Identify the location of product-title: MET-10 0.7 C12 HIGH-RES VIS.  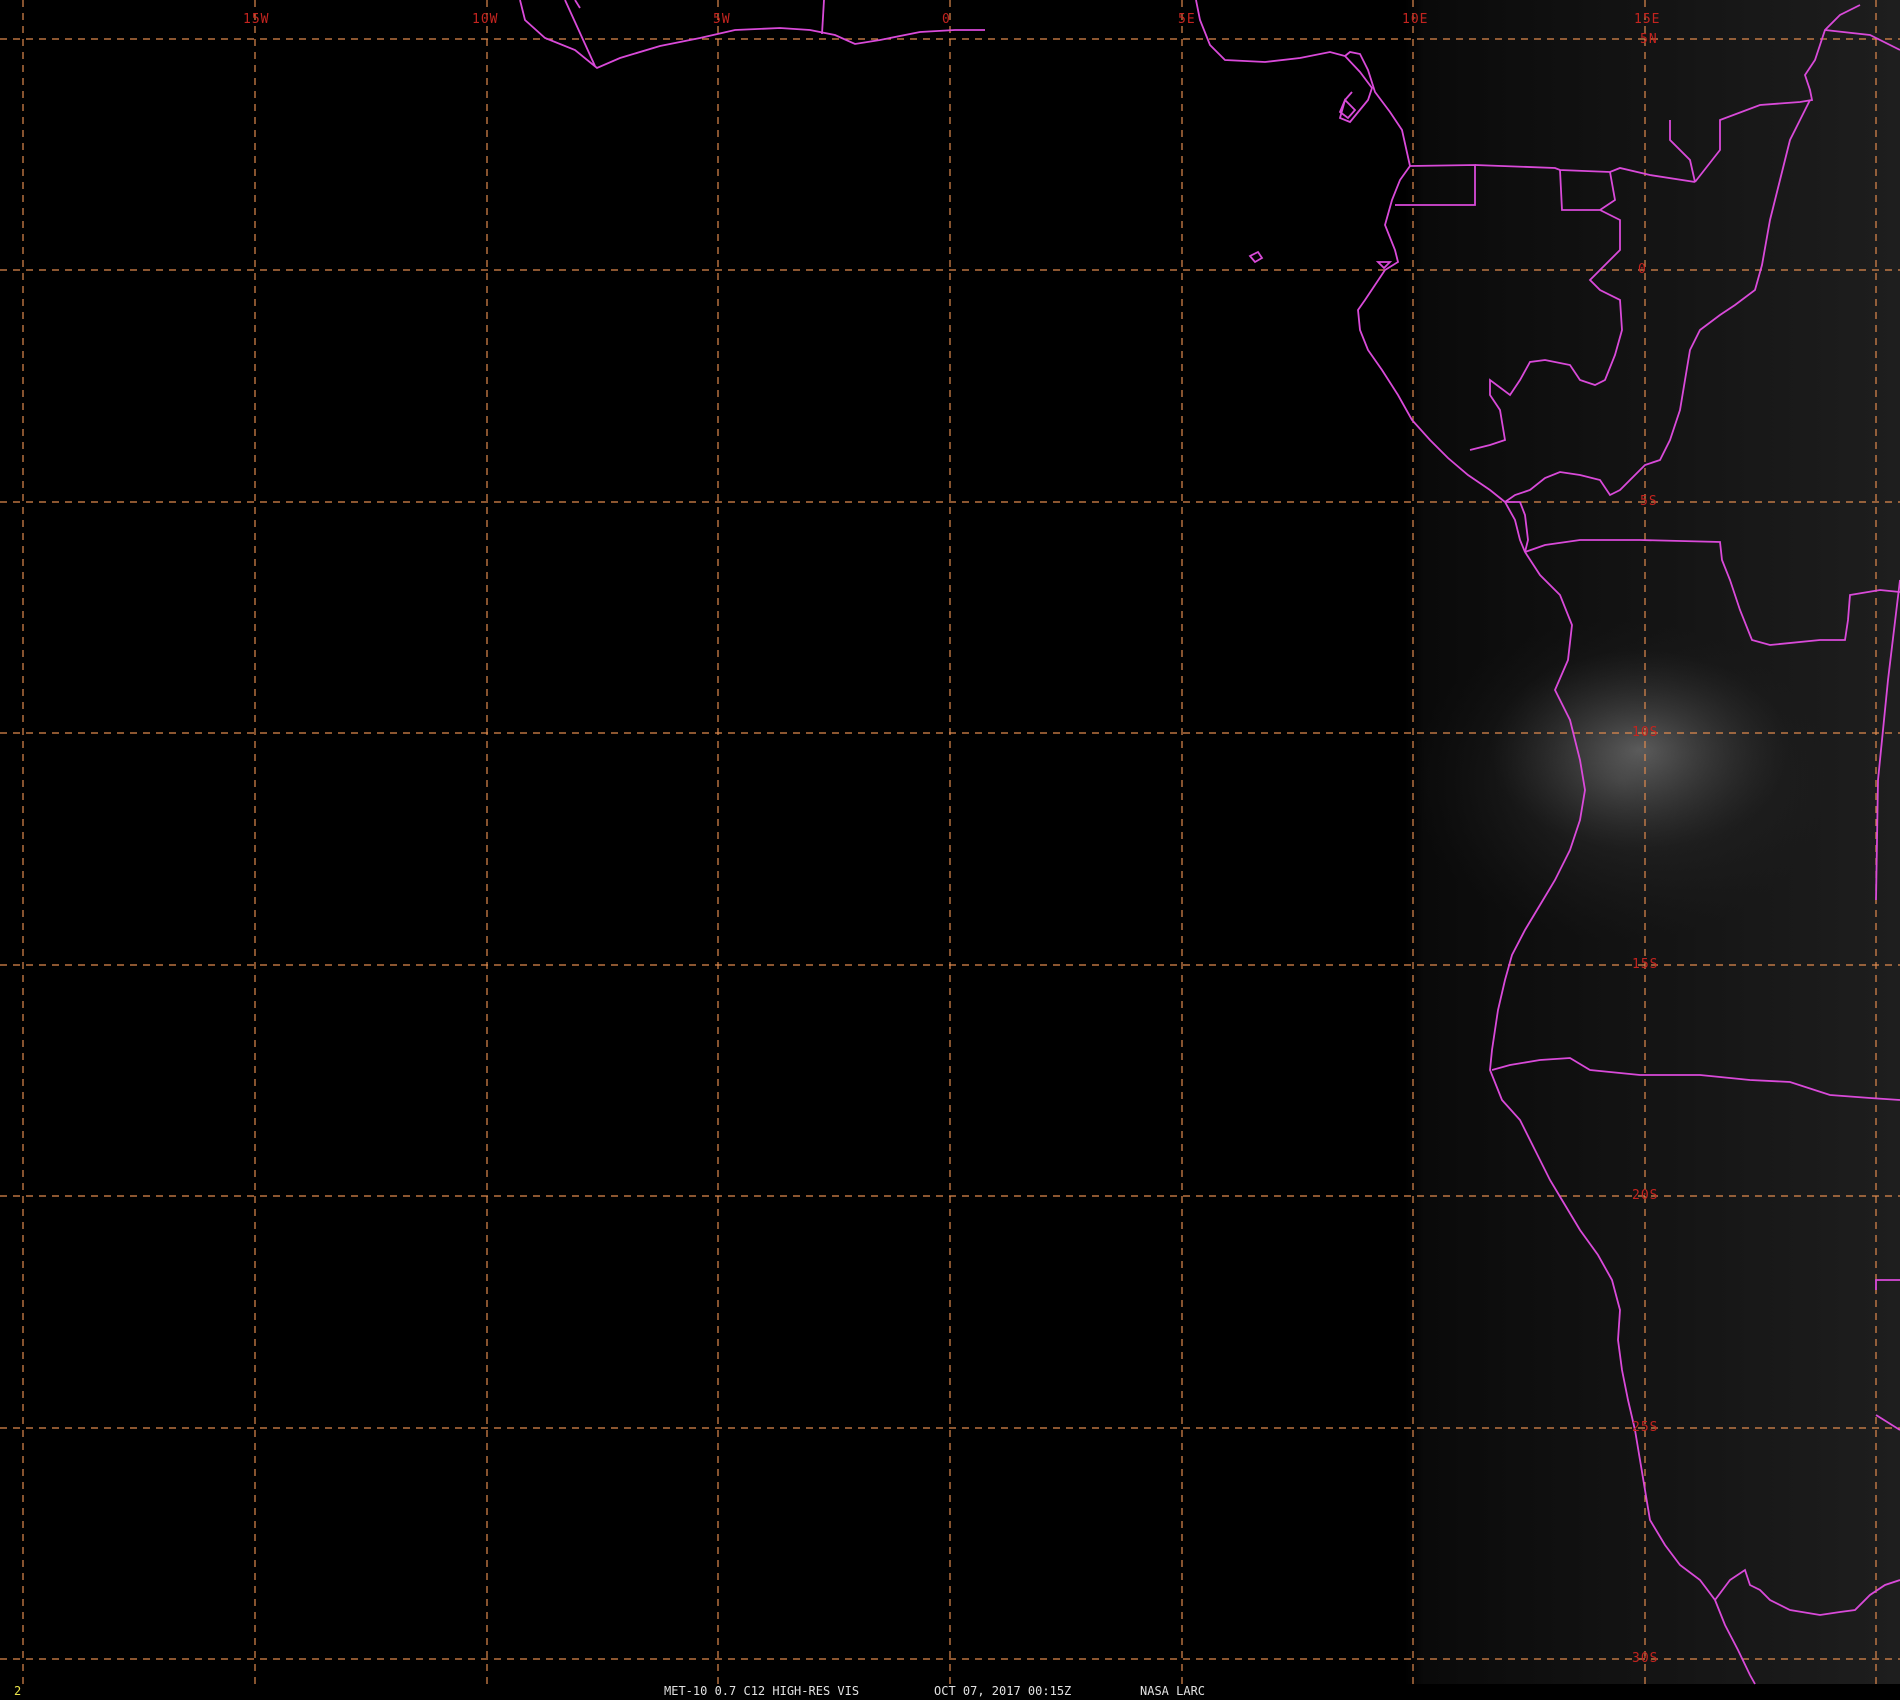
(762, 1691).